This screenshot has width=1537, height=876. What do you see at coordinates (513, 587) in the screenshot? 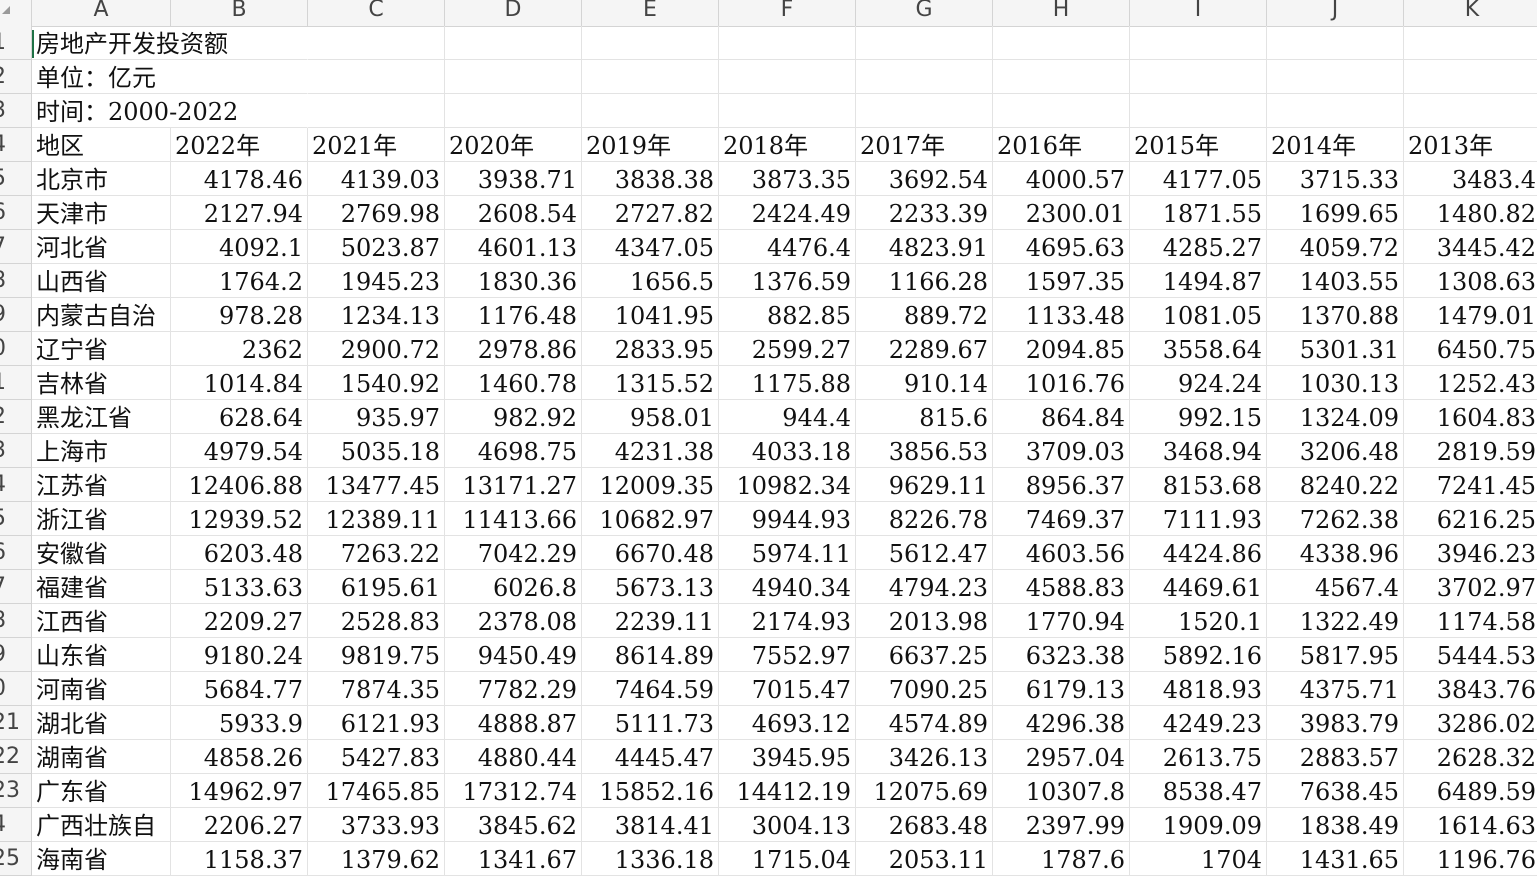
I see `value-cell: 6026.8` at bounding box center [513, 587].